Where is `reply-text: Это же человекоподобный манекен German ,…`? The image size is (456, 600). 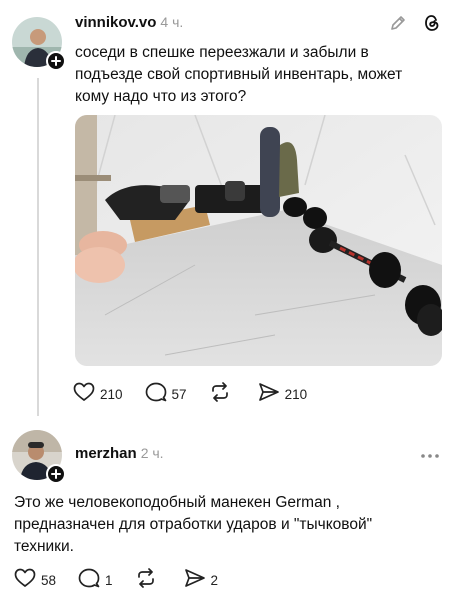 reply-text: Это же человекоподобный манекен German ,… is located at coordinates (193, 524).